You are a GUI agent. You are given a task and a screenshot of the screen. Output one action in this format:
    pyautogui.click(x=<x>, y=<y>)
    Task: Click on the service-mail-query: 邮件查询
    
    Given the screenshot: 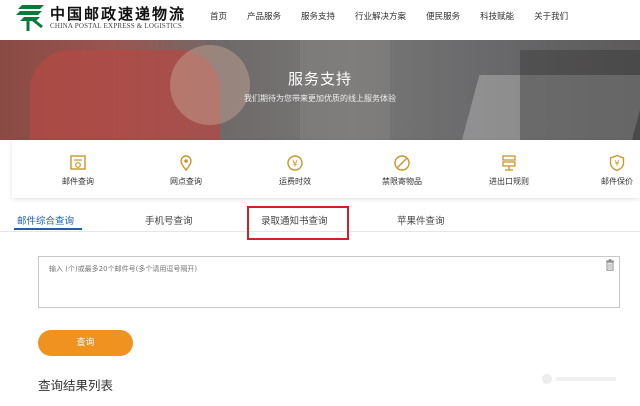 What is the action you would take?
    pyautogui.click(x=78, y=170)
    